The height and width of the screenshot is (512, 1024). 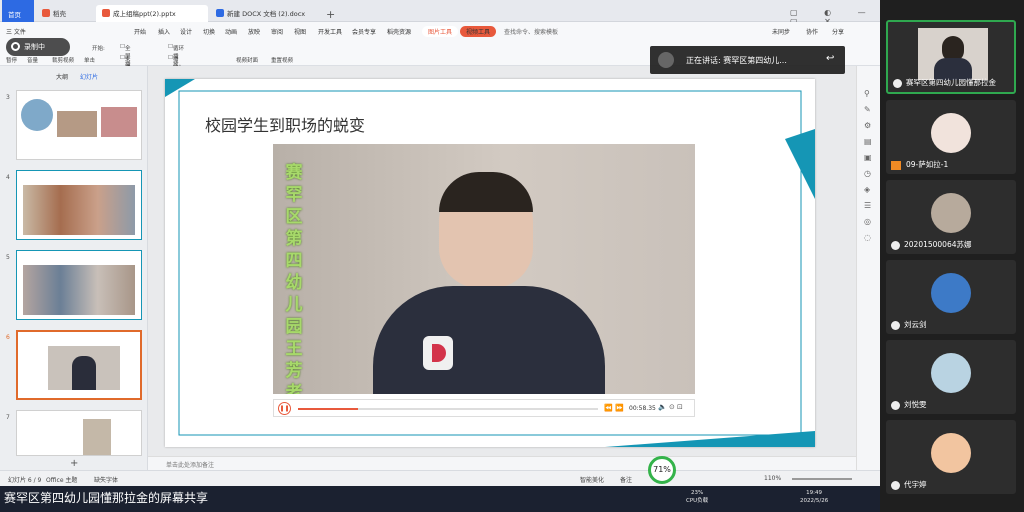 I want to click on rewind-checkbox: ☐ 播放完返回开头, so click(x=173, y=83).